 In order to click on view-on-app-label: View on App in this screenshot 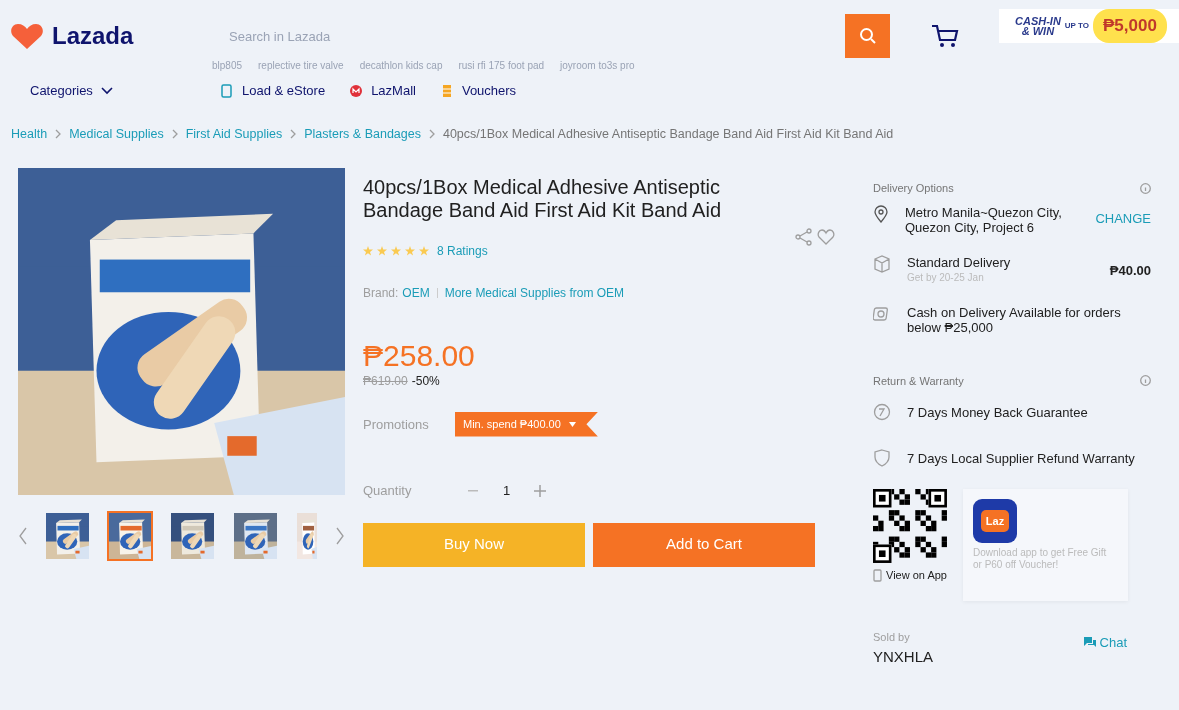, I will do `click(916, 575)`.